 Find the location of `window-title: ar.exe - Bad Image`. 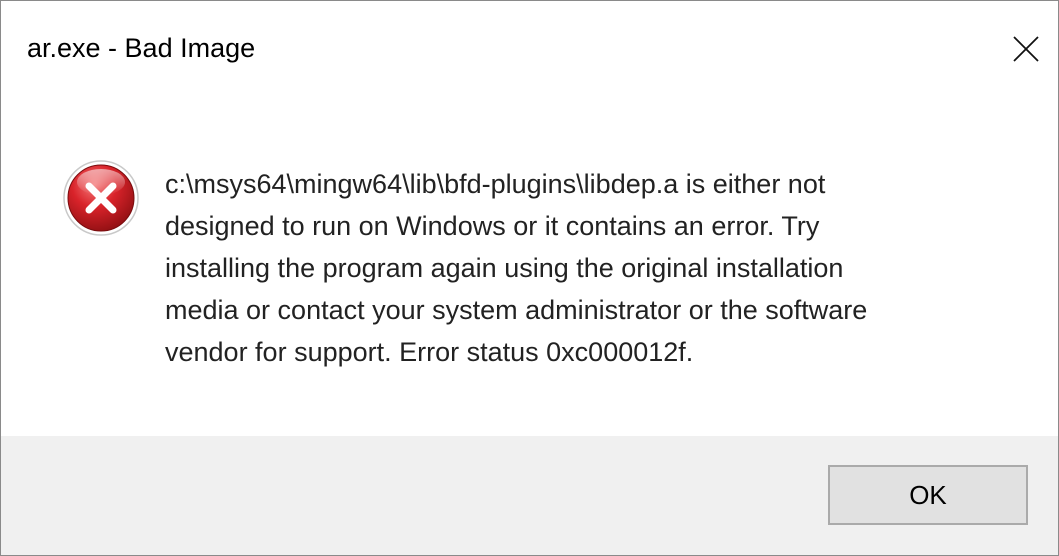

window-title: ar.exe - Bad Image is located at coordinates (141, 48).